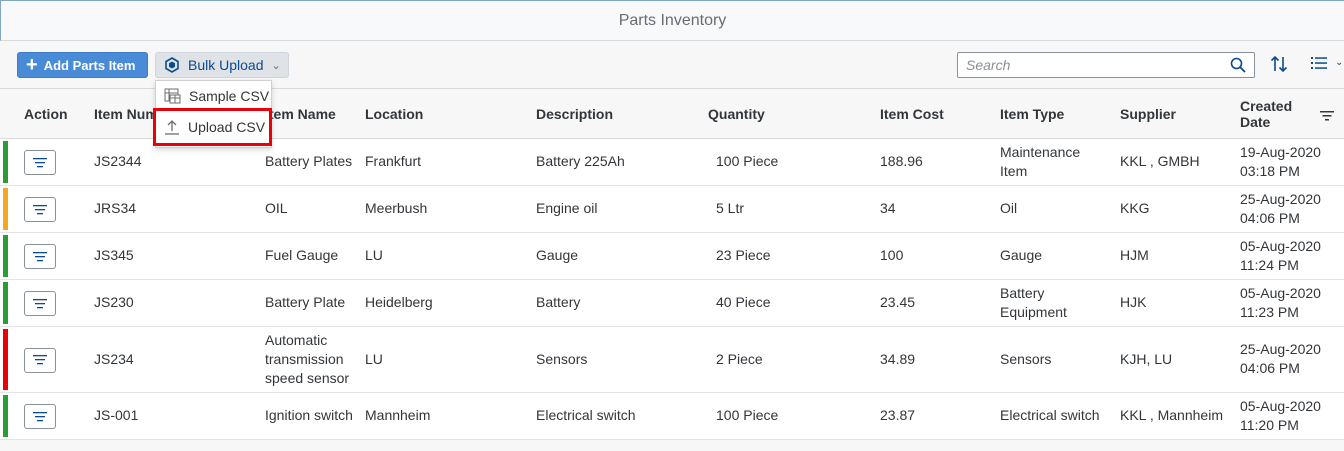 This screenshot has width=1344, height=451. I want to click on cube-icon, so click(172, 65).